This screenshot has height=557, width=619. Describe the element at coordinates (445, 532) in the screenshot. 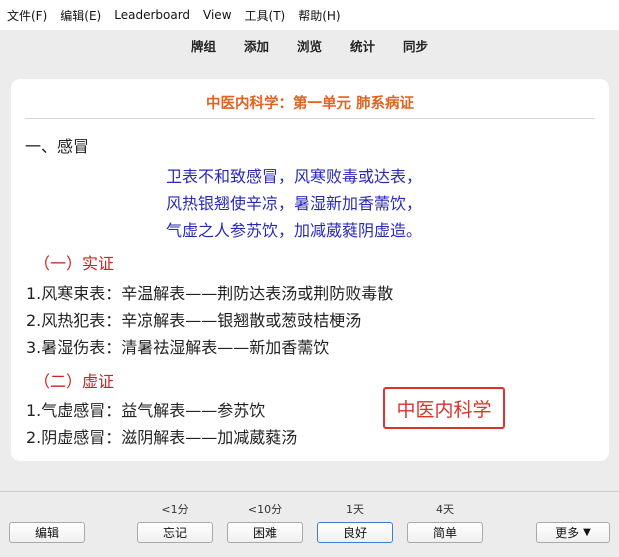

I see `easy-button: 简单` at that location.